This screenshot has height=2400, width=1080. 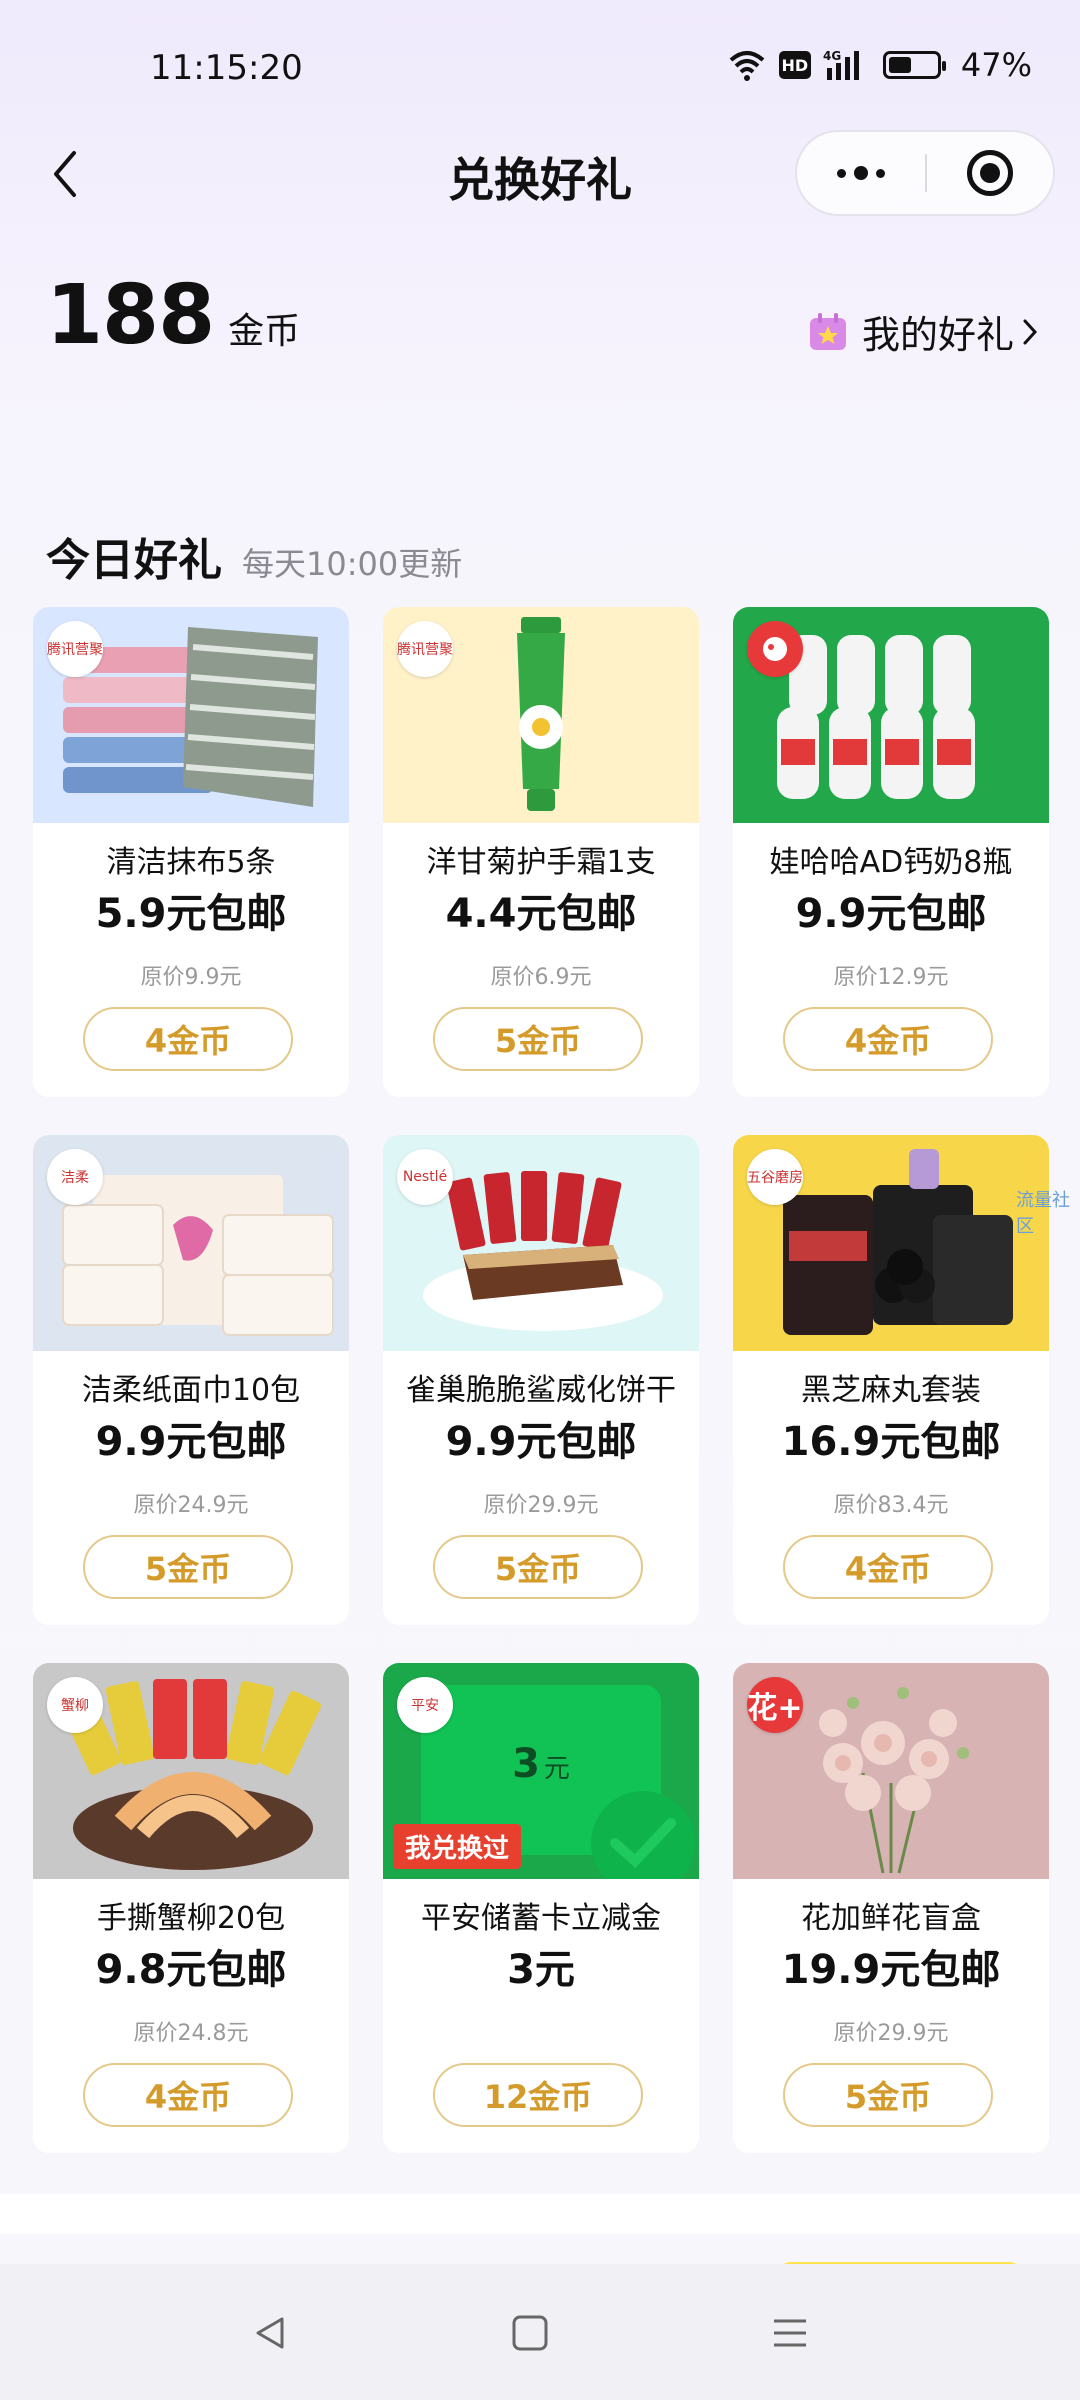 I want to click on section-header: 今日好礼 每天10:00更新, so click(x=254, y=556).